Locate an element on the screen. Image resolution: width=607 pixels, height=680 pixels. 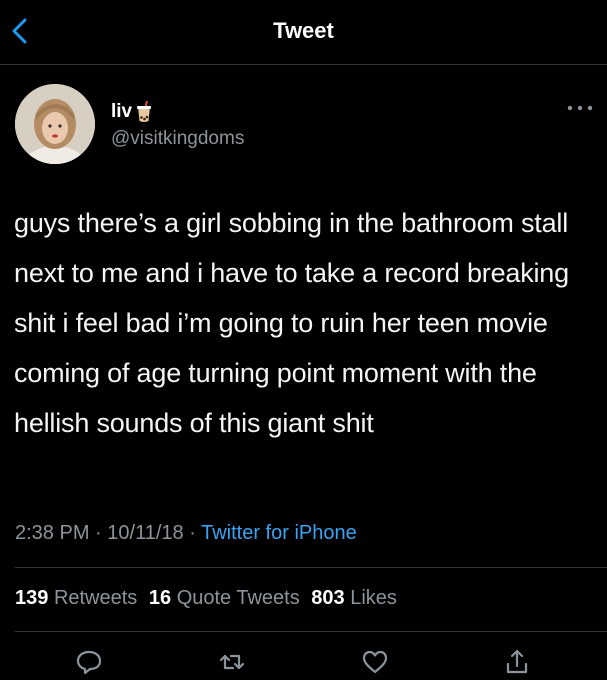
quote-tweets-label: Quote Tweets is located at coordinates (238, 598).